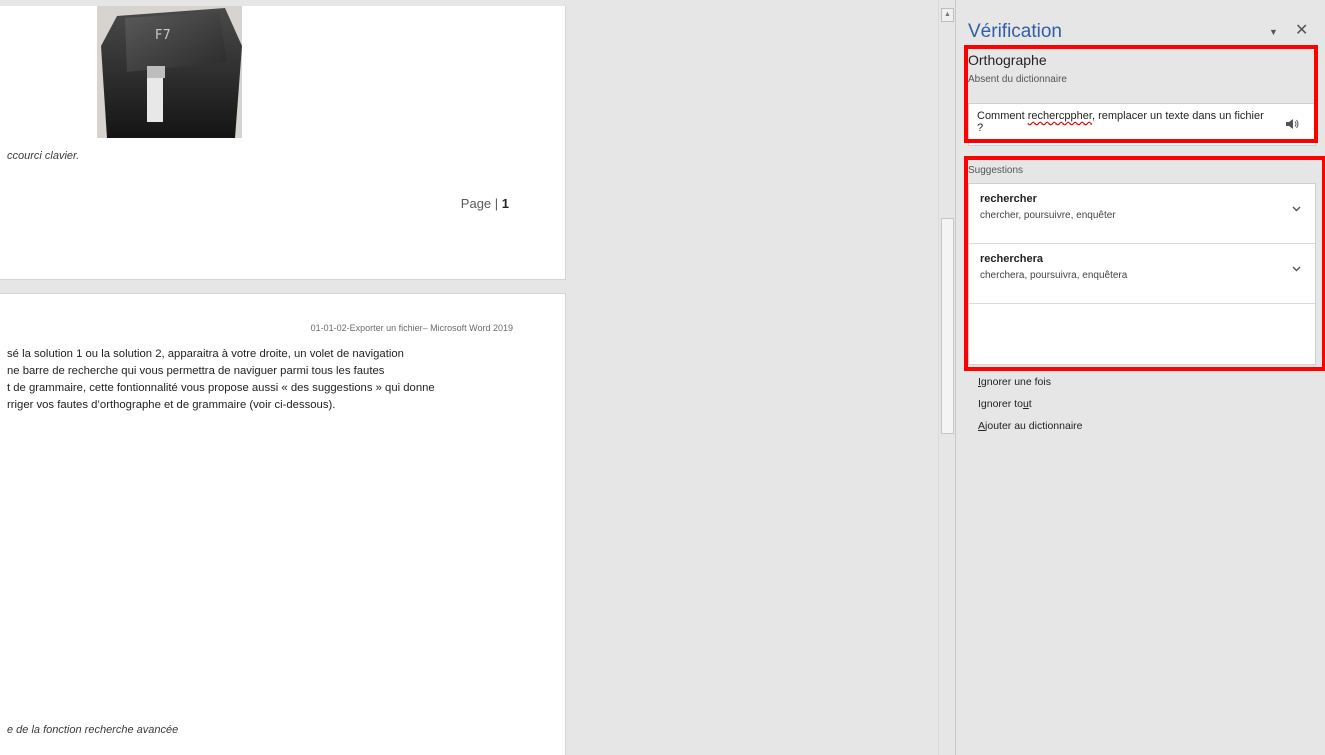 This screenshot has width=1325, height=755. What do you see at coordinates (982, 426) in the screenshot?
I see `accelerator-key: A` at bounding box center [982, 426].